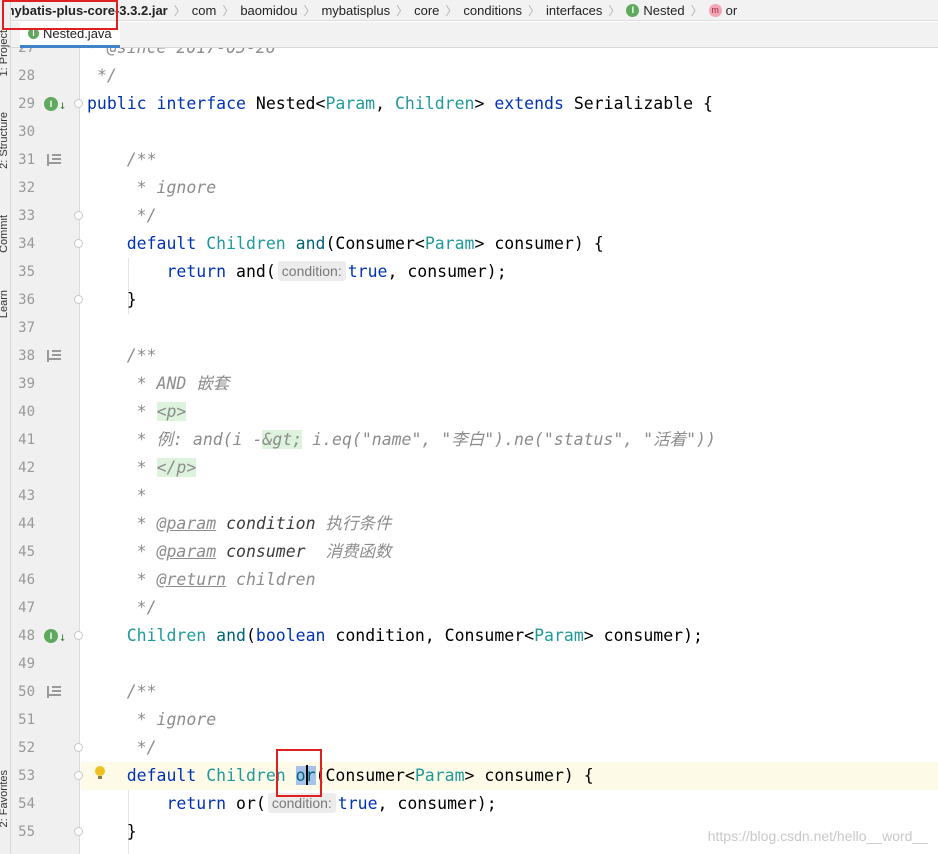 The image size is (938, 854). What do you see at coordinates (166, 635) in the screenshot?
I see `type-param: Children` at bounding box center [166, 635].